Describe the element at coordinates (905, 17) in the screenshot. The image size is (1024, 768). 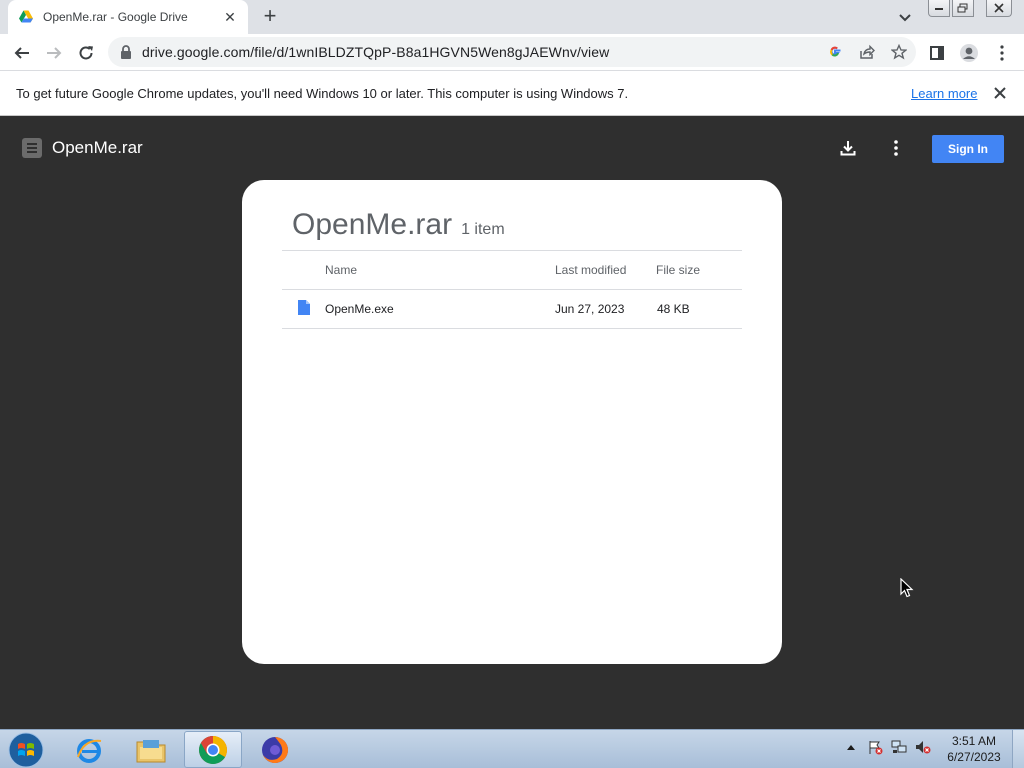
I see `tab-search-icon` at that location.